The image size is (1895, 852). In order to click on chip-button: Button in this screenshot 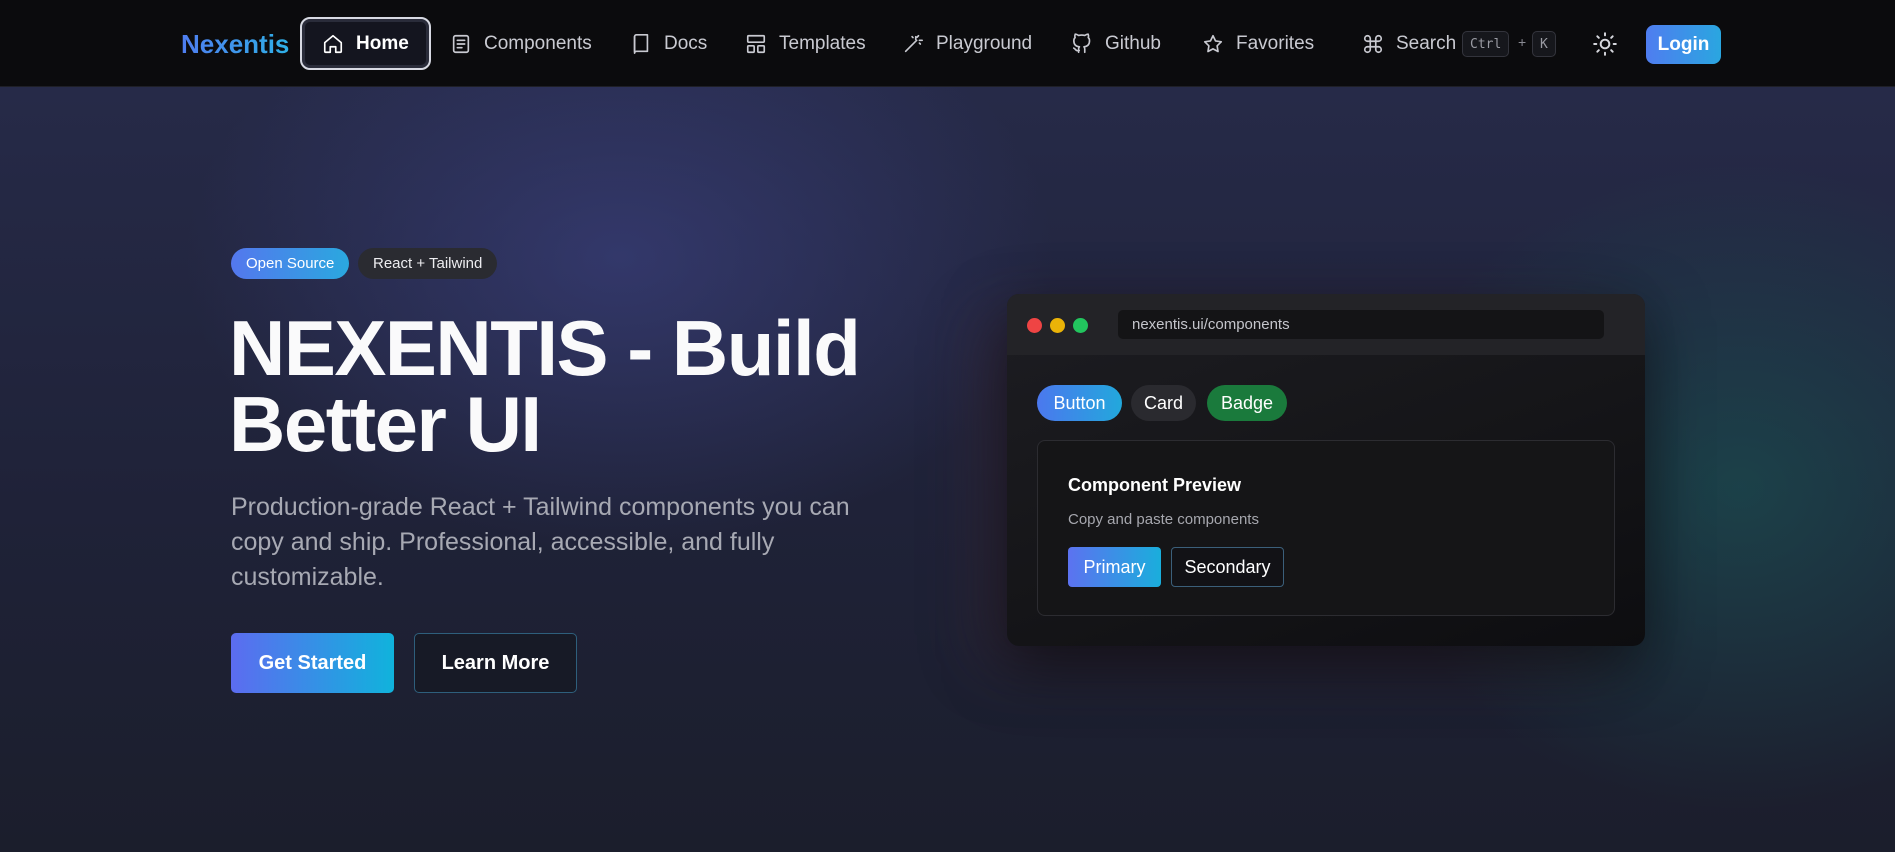, I will do `click(1079, 403)`.